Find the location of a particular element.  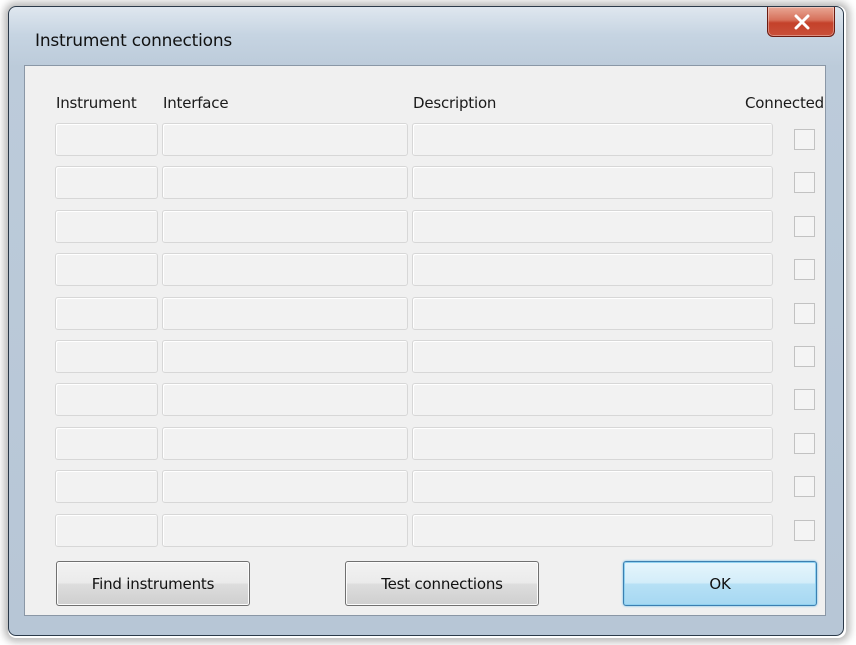

column-header-interface: Interface is located at coordinates (196, 103).